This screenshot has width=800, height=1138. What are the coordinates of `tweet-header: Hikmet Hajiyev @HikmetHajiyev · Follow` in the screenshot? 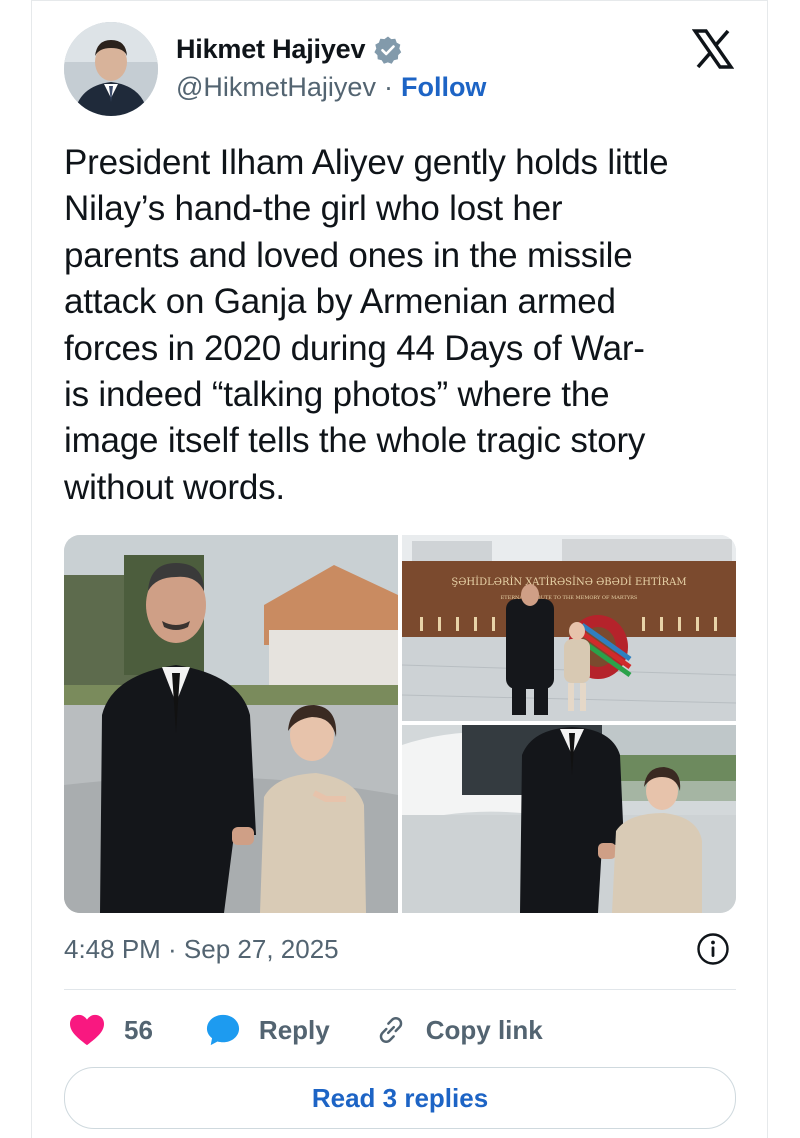 It's located at (400, 70).